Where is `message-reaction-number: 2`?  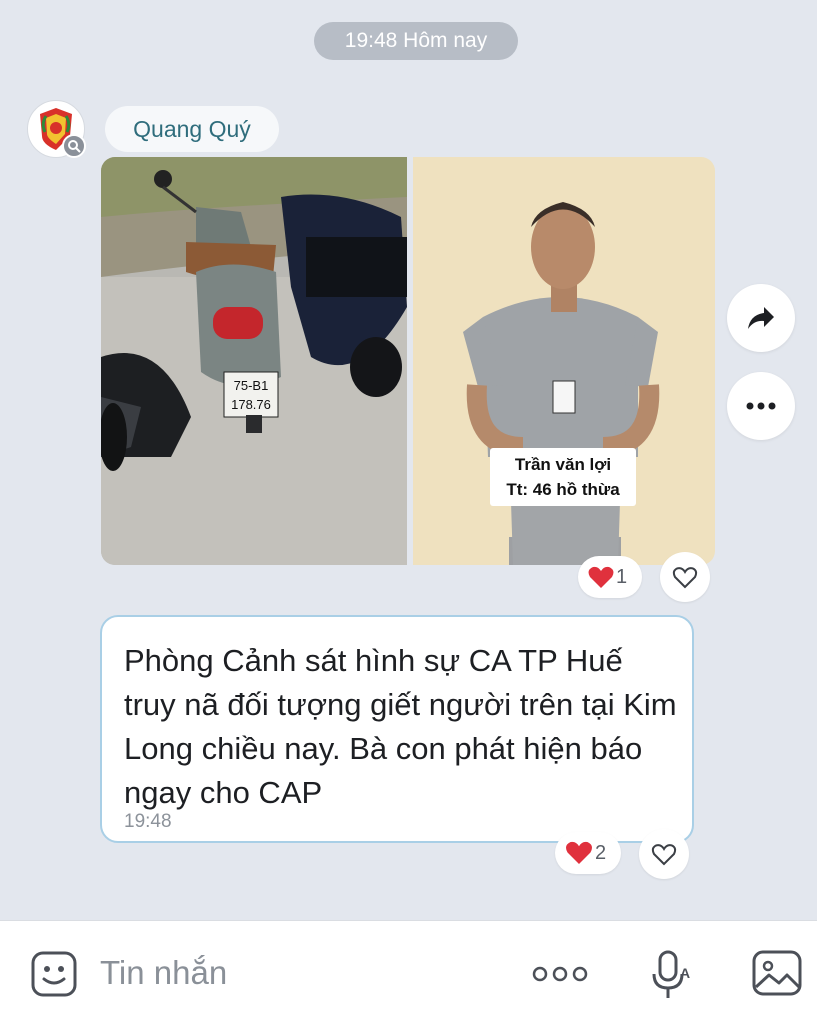
message-reaction-number: 2 is located at coordinates (601, 852).